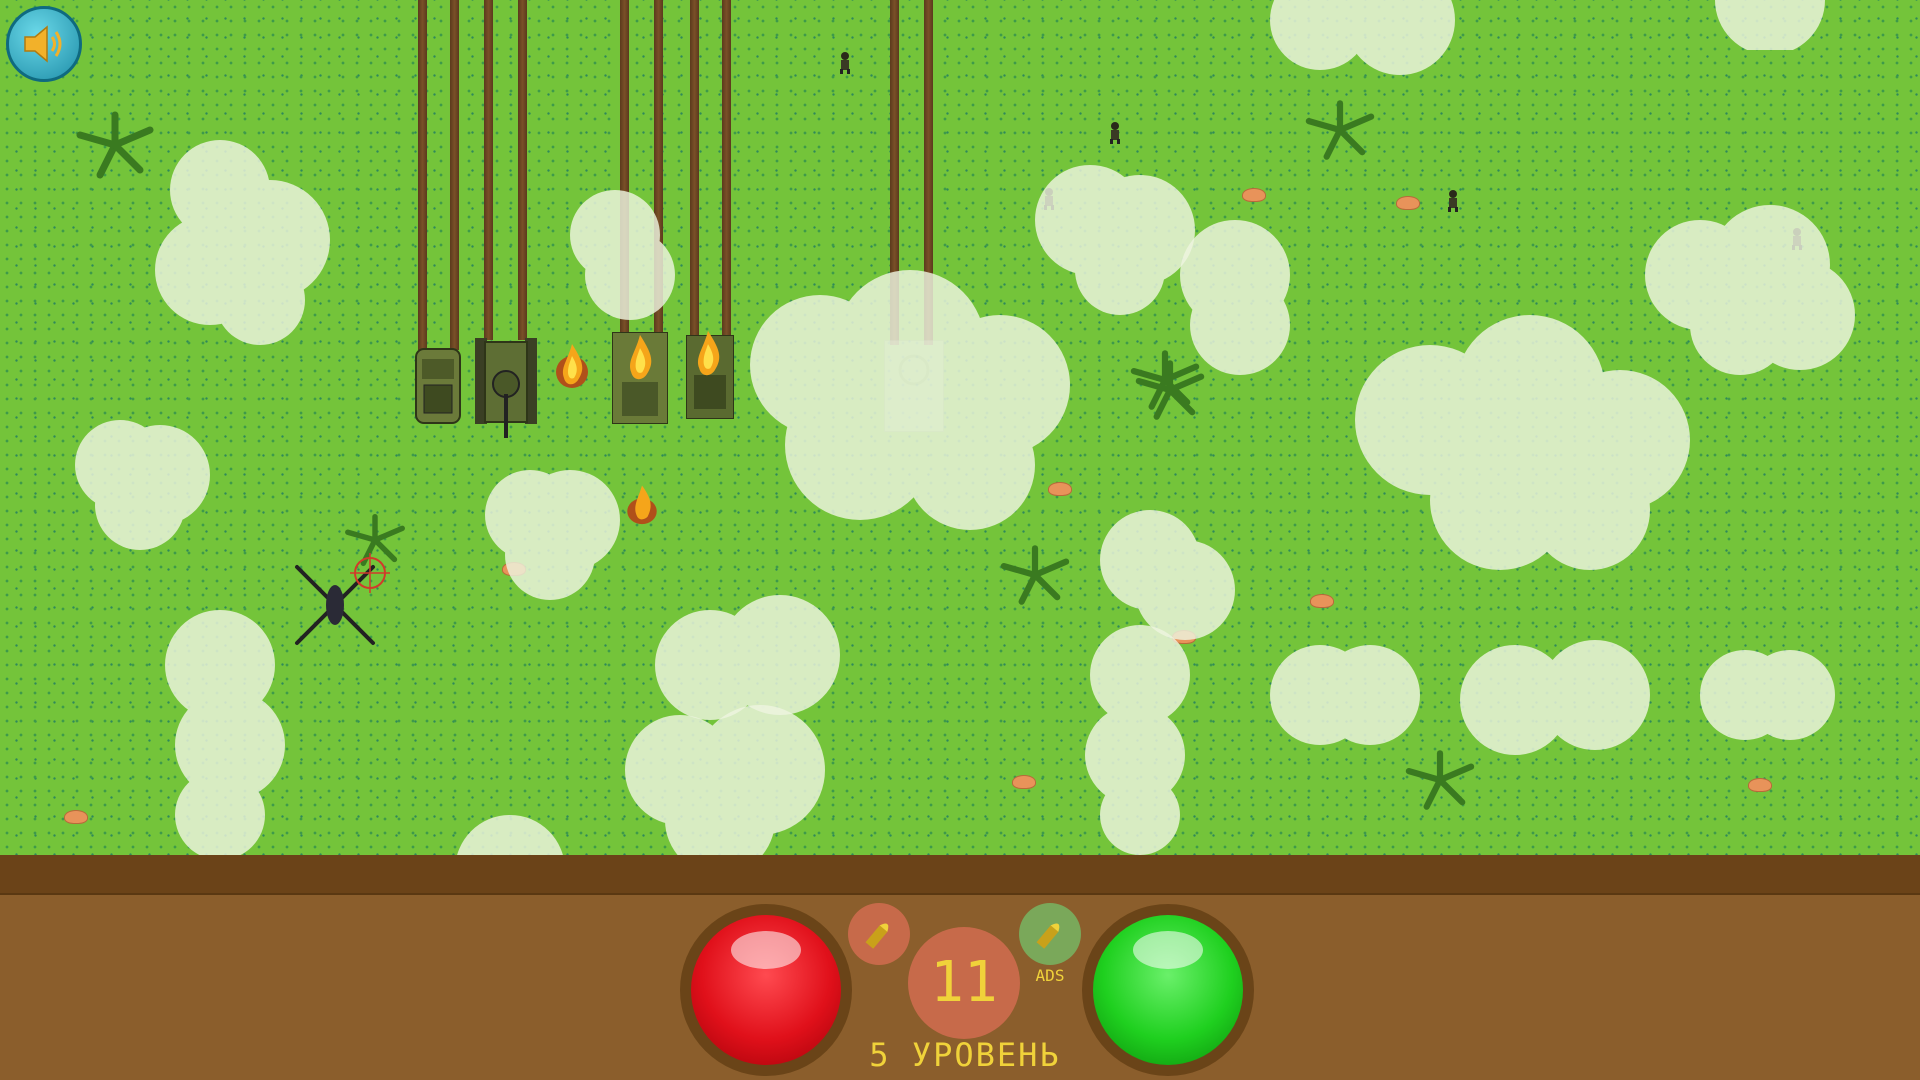 The width and height of the screenshot is (1920, 1080). I want to click on score-value: 11, so click(964, 982).